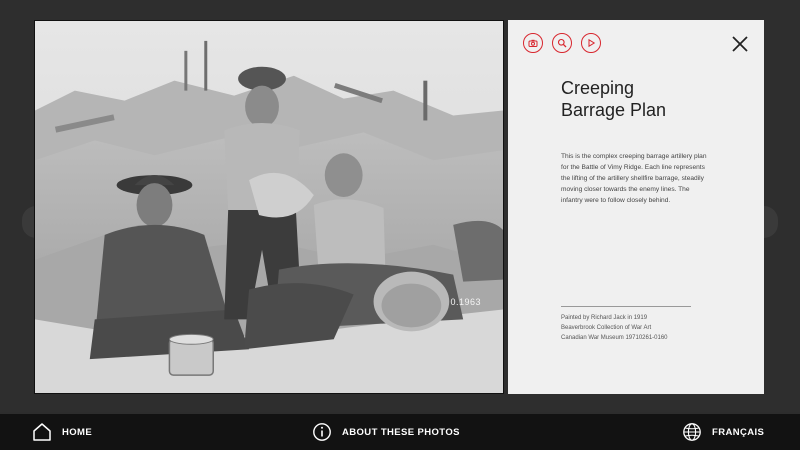  Describe the element at coordinates (738, 432) in the screenshot. I see `language-label: FRANÇAIS` at that location.